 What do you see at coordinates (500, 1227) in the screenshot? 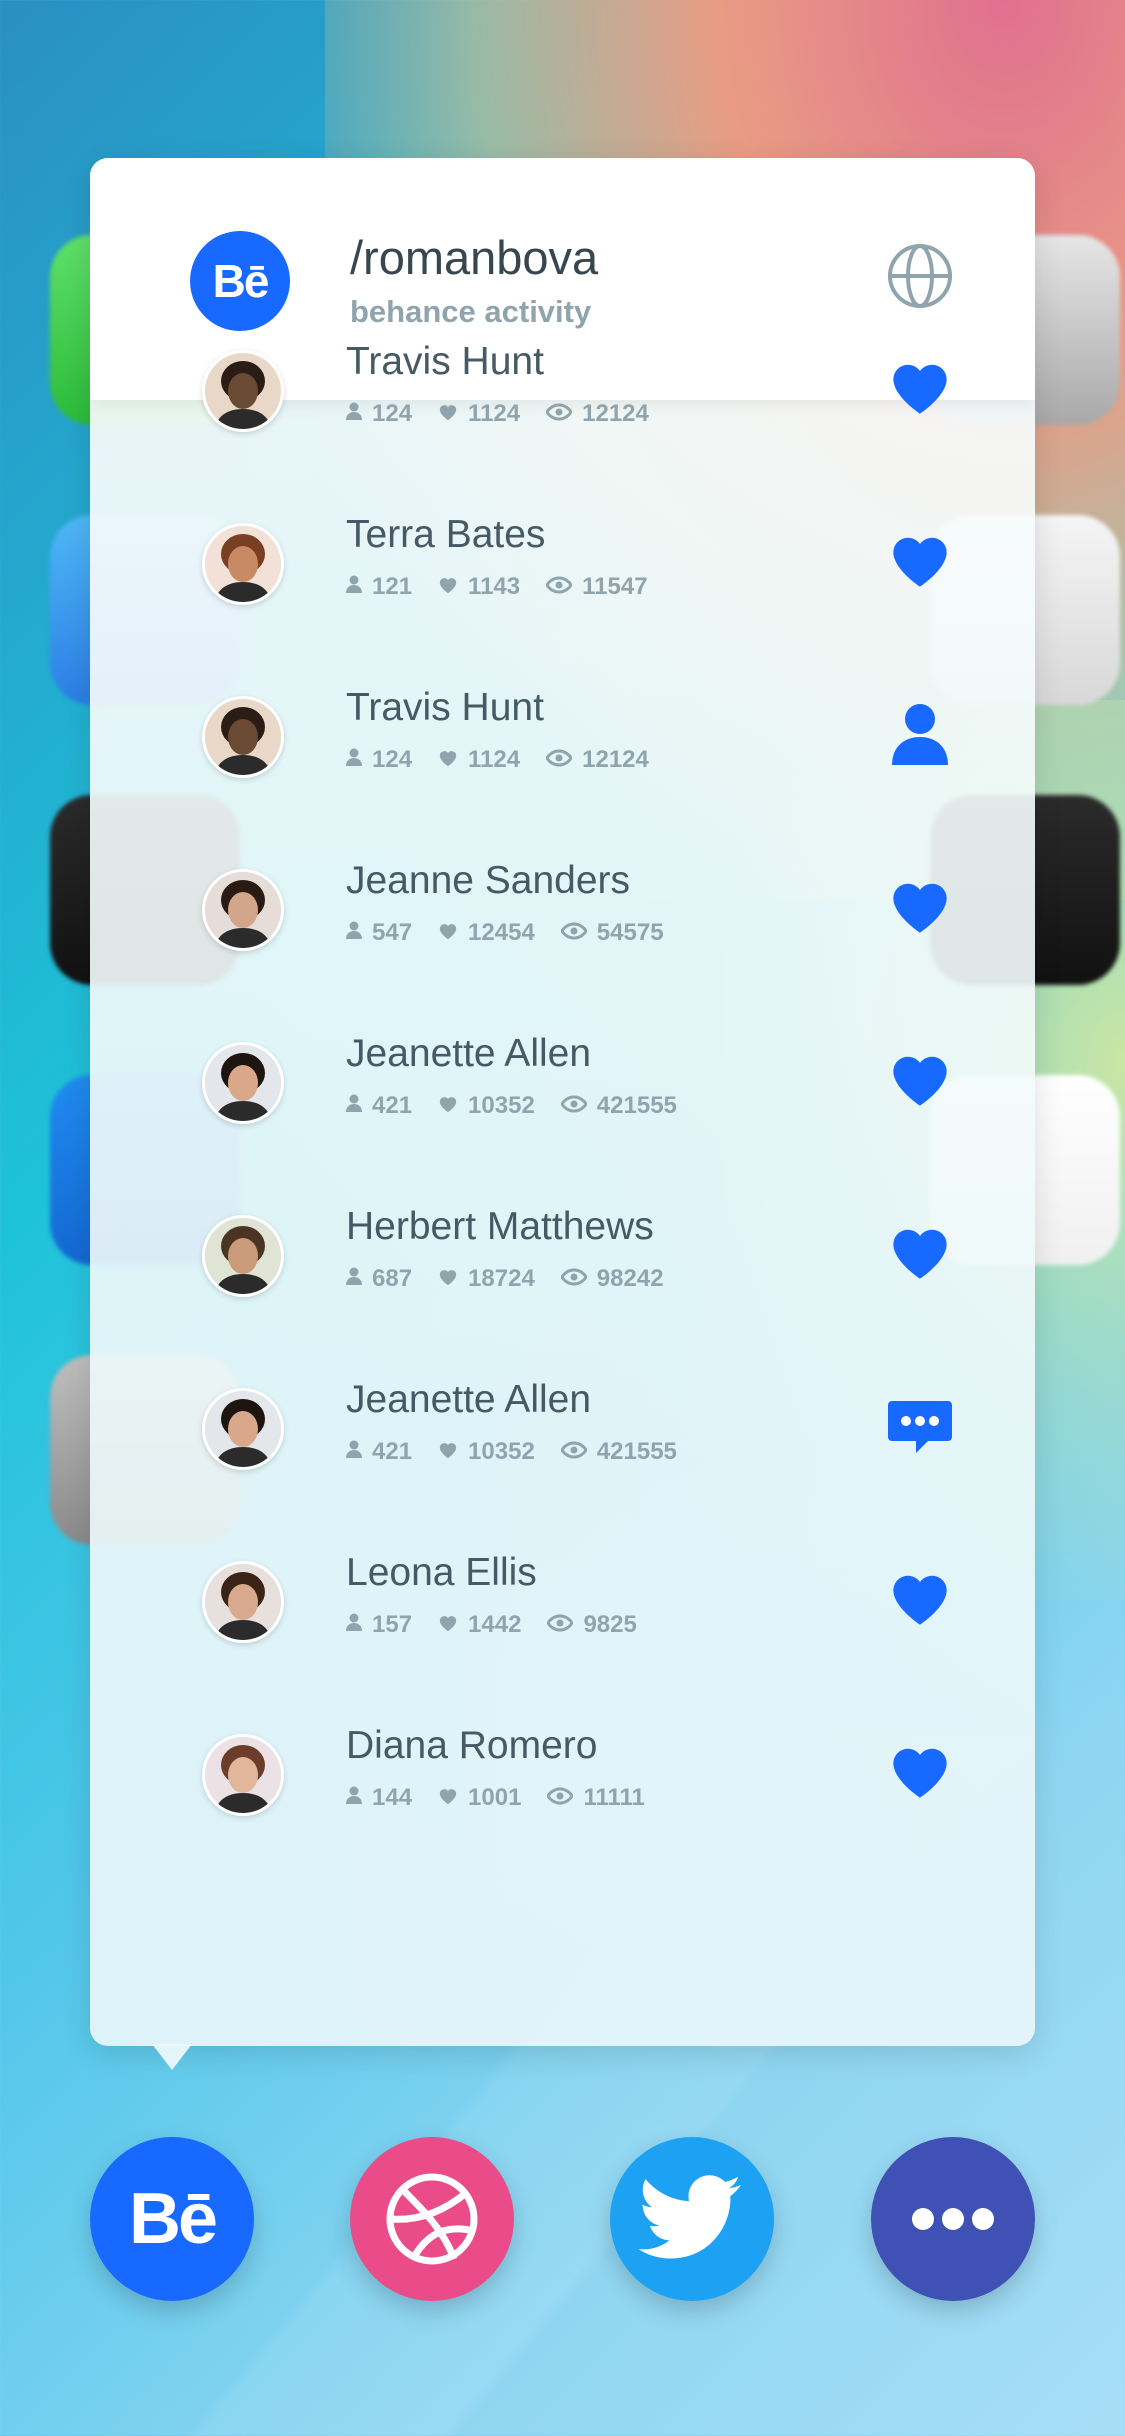
I see `user-name: Herbert Matthews` at bounding box center [500, 1227].